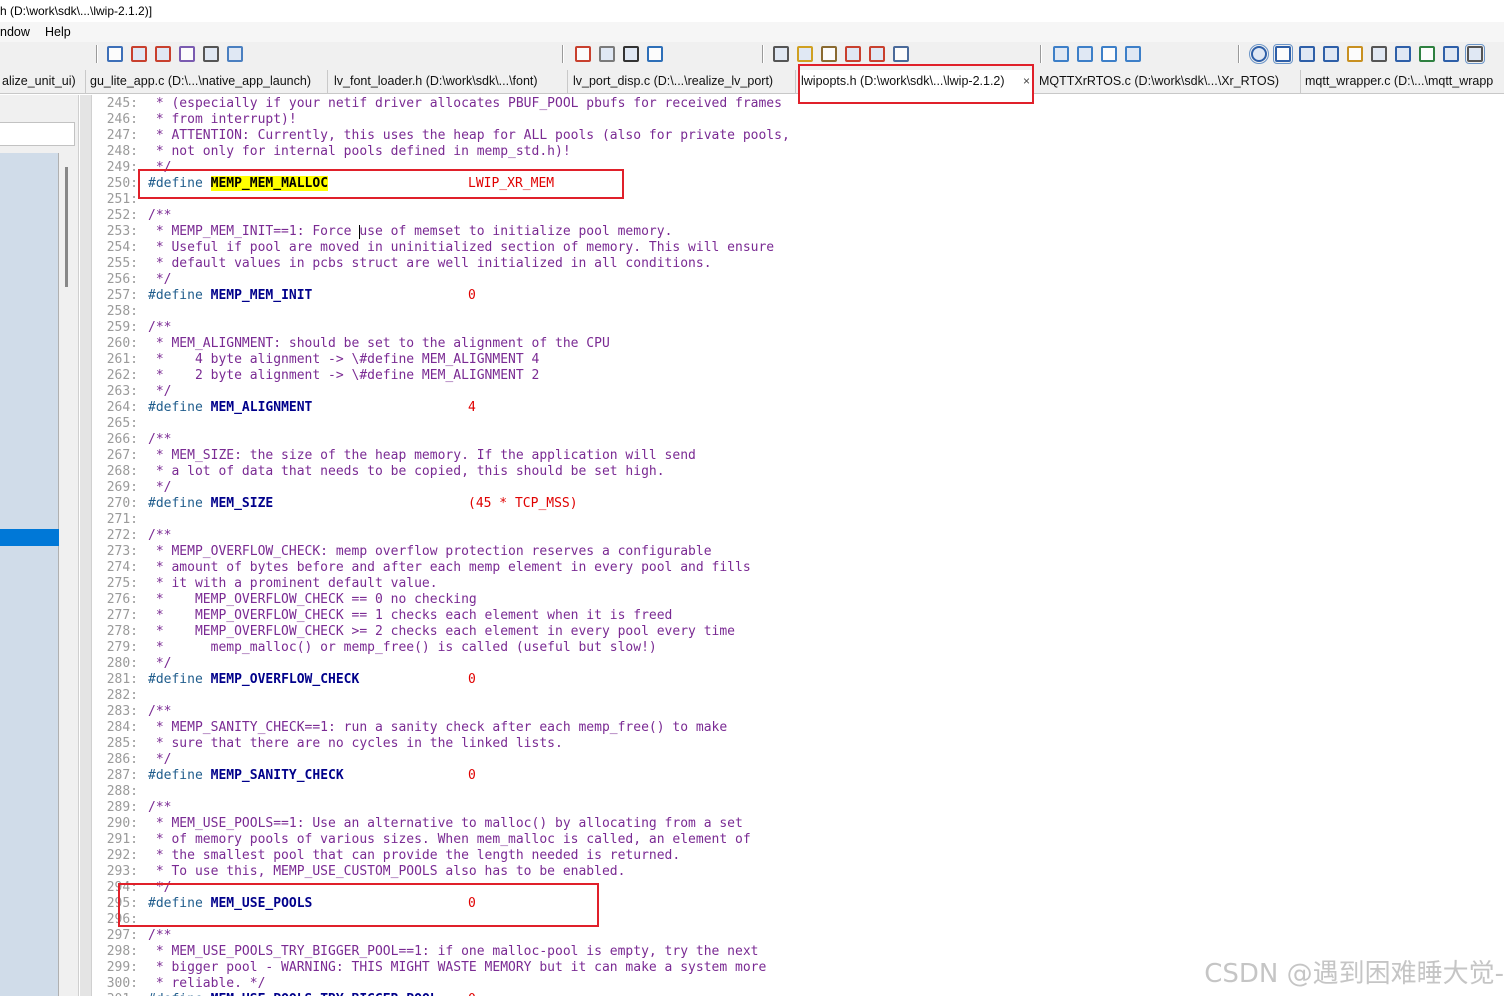  Describe the element at coordinates (122, 935) in the screenshot. I see `line-number: 297:` at that location.